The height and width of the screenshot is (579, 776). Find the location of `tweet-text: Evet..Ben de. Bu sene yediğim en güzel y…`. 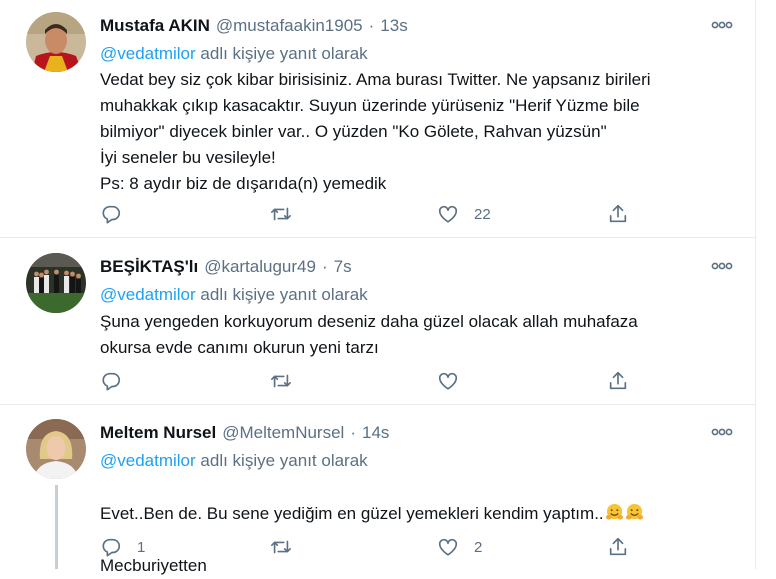

tweet-text: Evet..Ben de. Bu sene yediğim en güzel y… is located at coordinates (415, 527).